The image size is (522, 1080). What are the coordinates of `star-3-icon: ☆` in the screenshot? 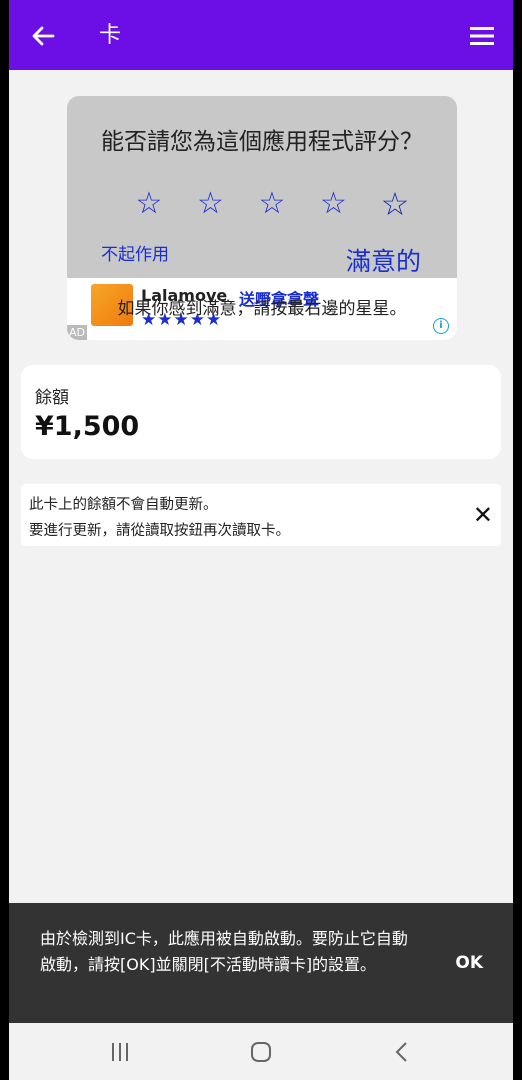 It's located at (272, 204).